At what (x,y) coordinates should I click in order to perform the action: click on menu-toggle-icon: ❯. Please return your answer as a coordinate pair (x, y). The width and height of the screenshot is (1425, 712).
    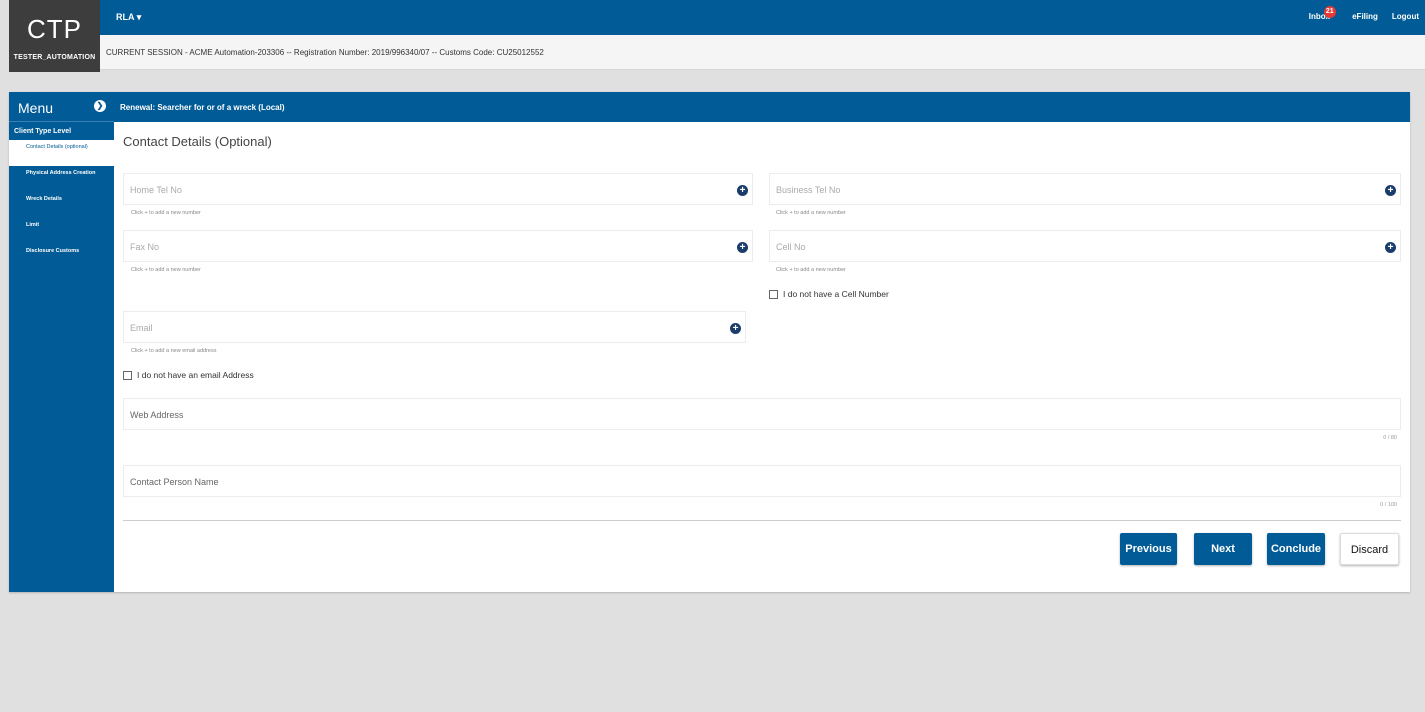
    Looking at the image, I should click on (100, 106).